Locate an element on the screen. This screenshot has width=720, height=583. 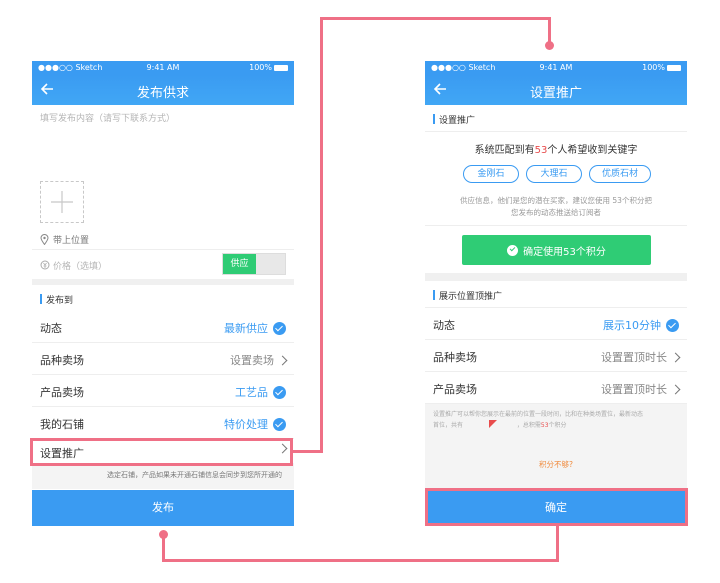
match-prefix: 系统匹配到有 is located at coordinates (504, 150).